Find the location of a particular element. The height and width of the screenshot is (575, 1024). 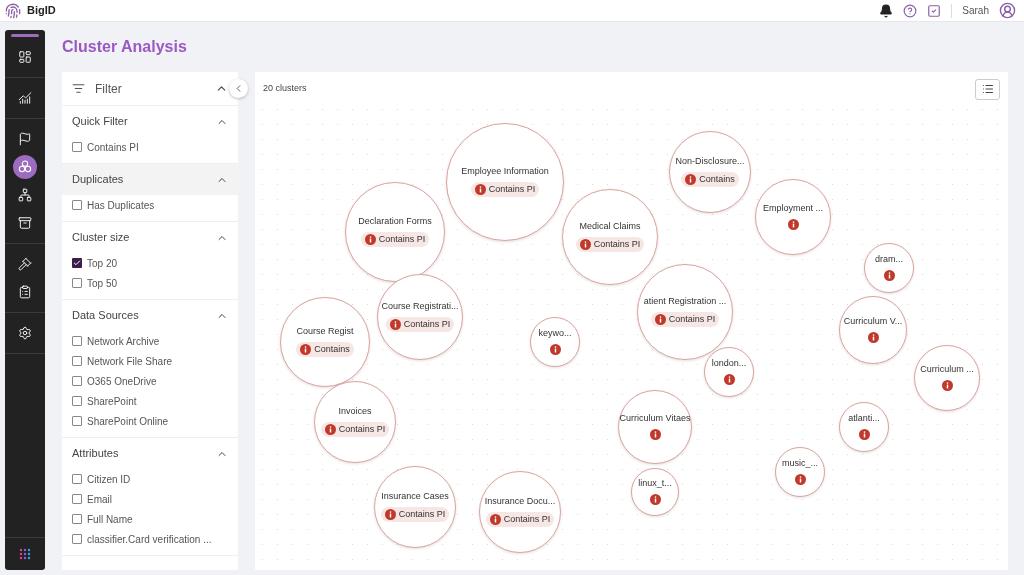

cluster-bubble: Invoices Contains PI is located at coordinates (355, 422).